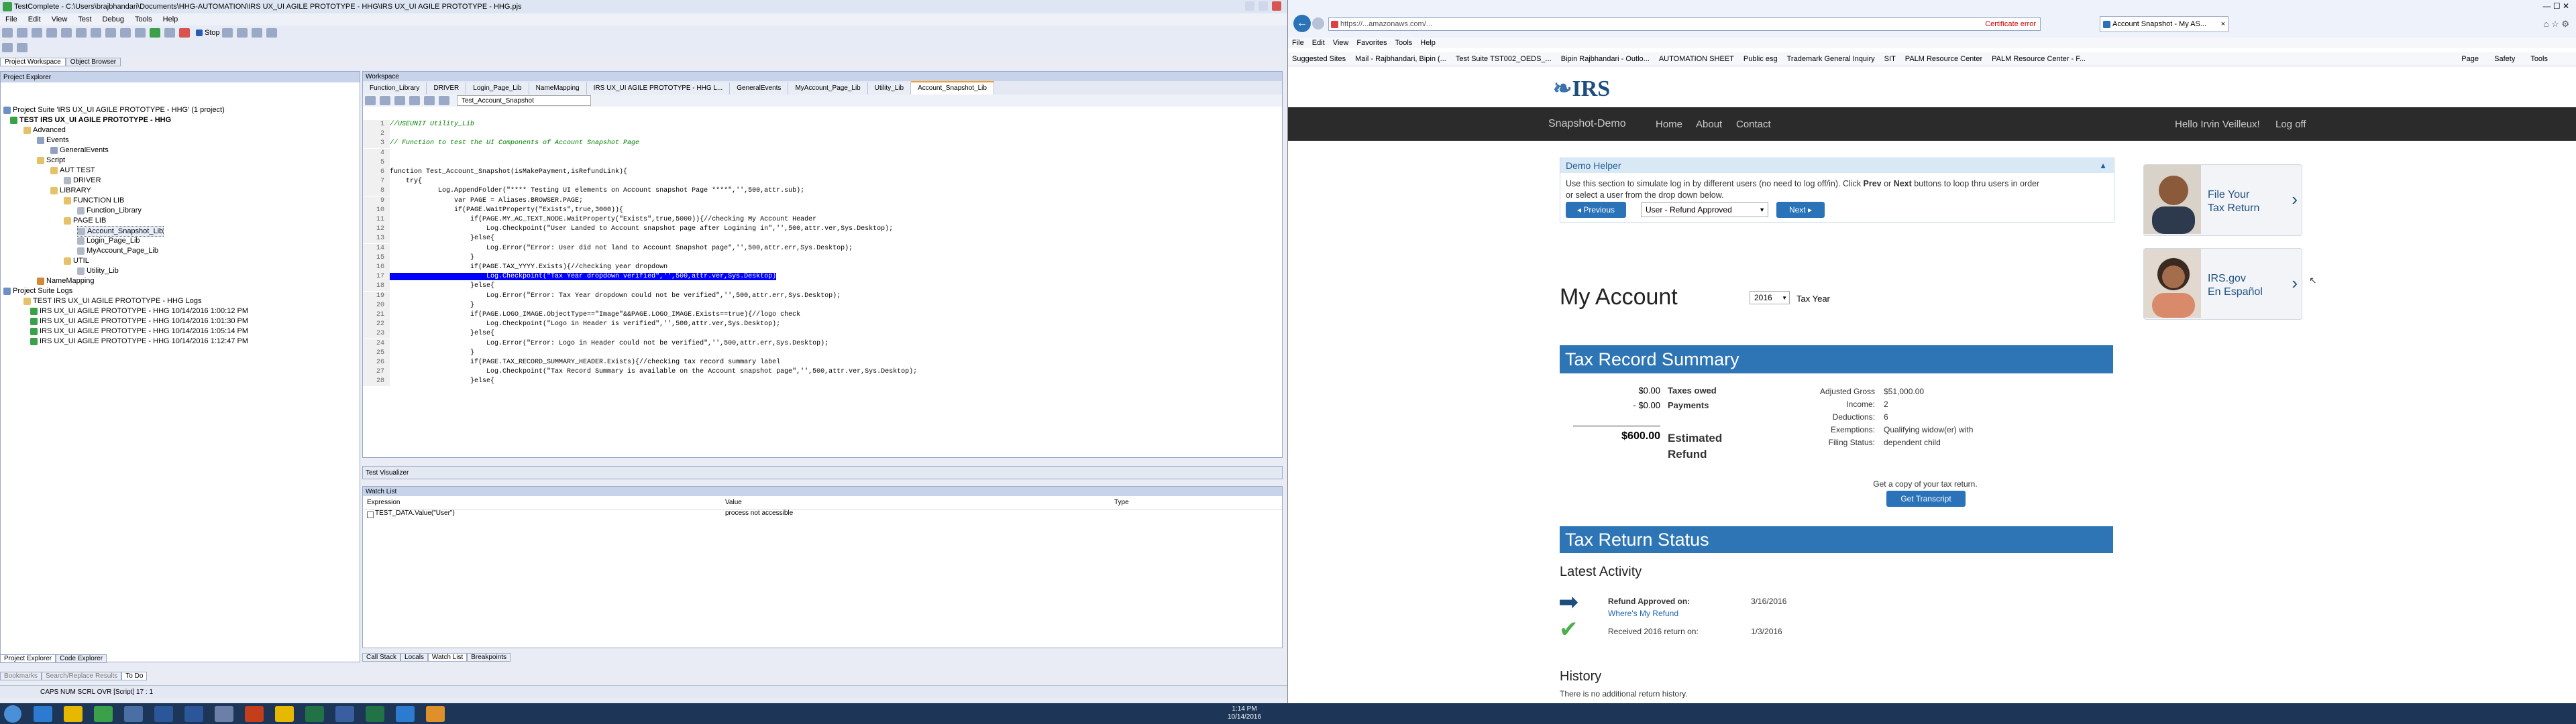  Describe the element at coordinates (140, 33) in the screenshot. I see `delete-icon` at that location.